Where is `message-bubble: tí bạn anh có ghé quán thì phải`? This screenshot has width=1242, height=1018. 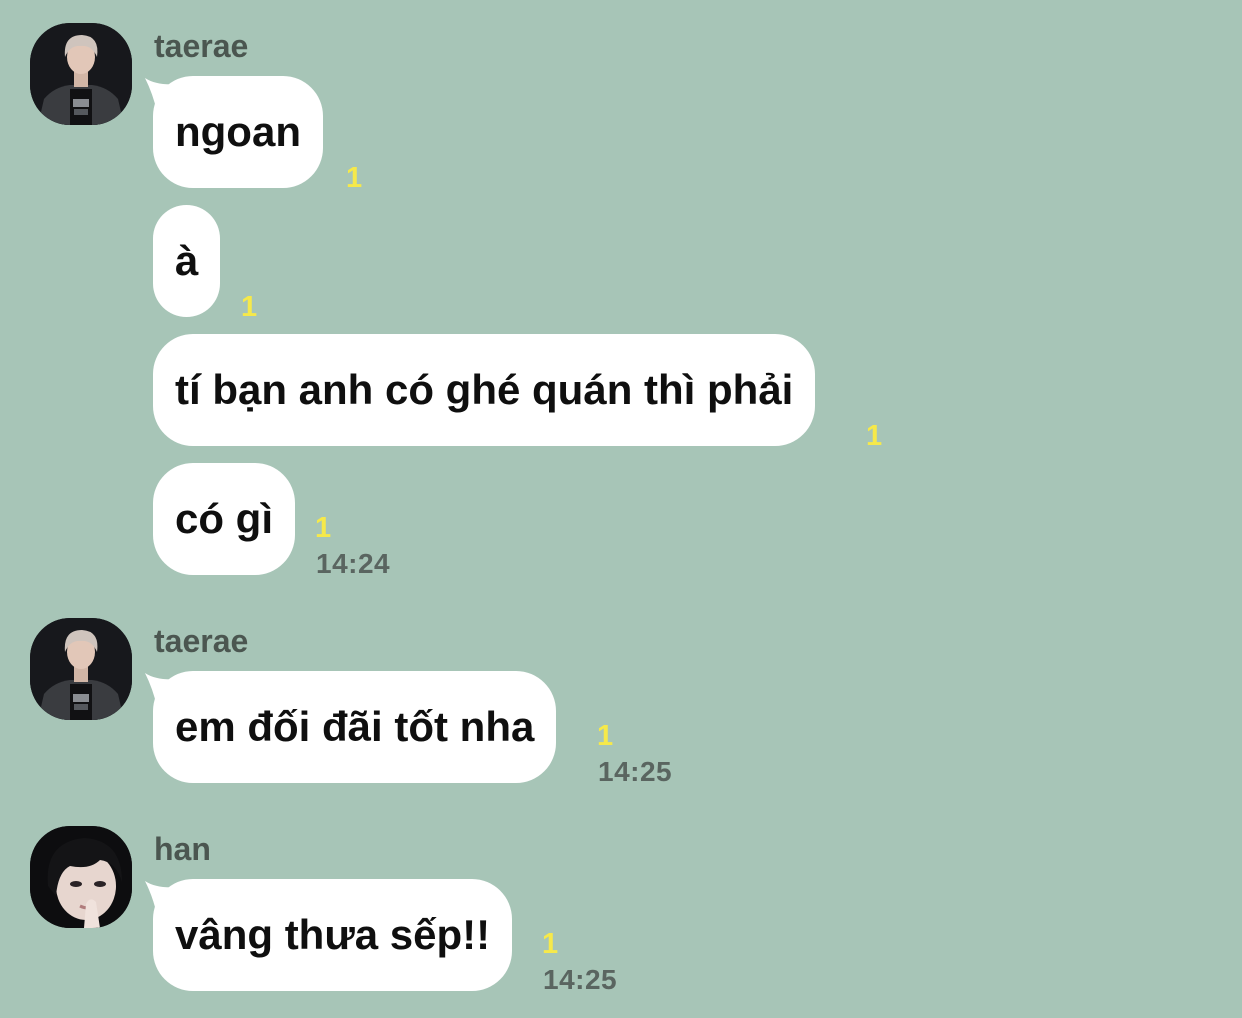 message-bubble: tí bạn anh có ghé quán thì phải is located at coordinates (484, 390).